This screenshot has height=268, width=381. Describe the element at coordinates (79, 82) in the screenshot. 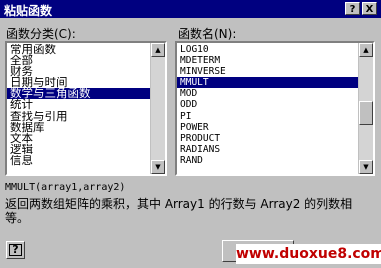

I see `list-item: 日期与时间` at that location.